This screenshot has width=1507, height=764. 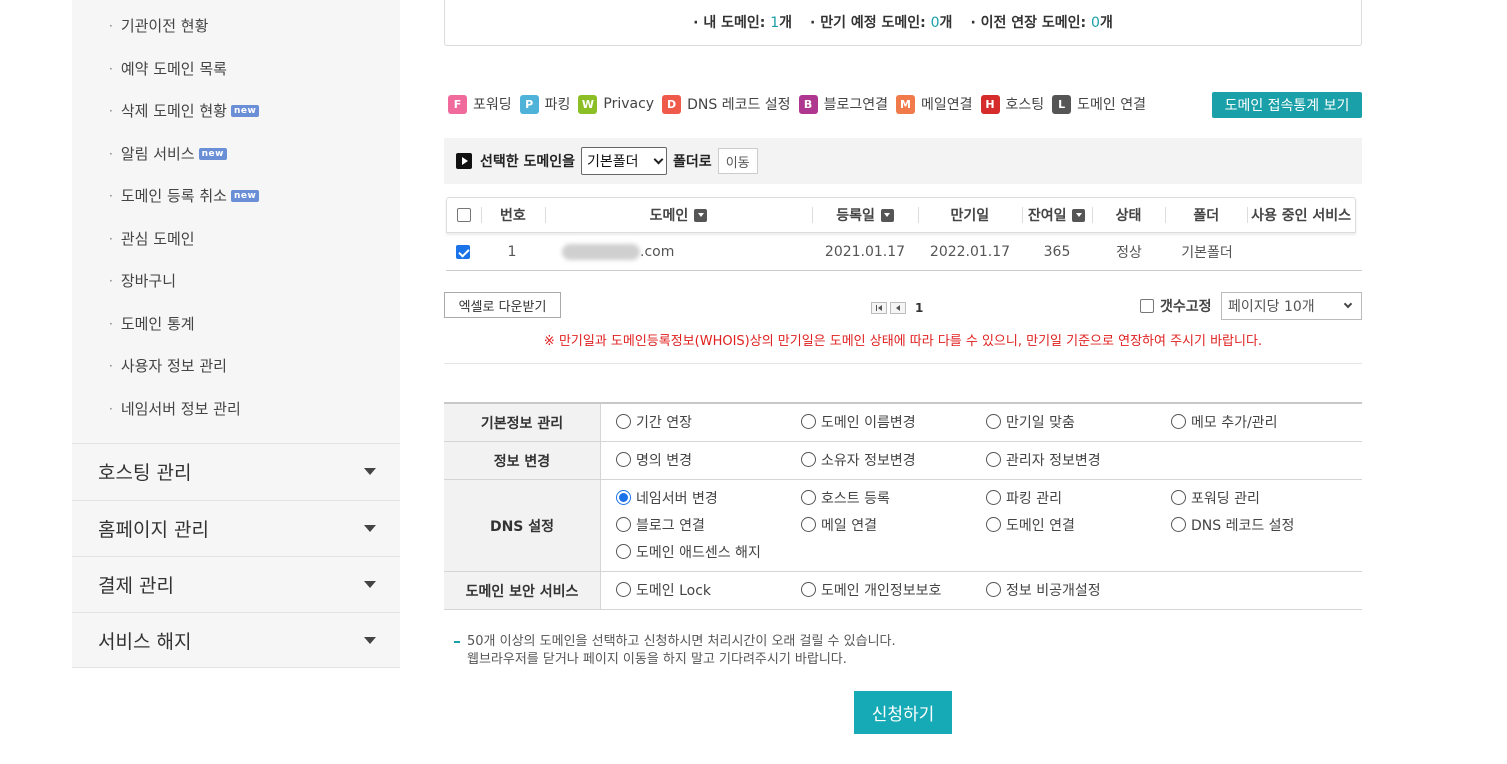 What do you see at coordinates (1243, 525) in the screenshot?
I see `option-label: DNS 레코드 설정` at bounding box center [1243, 525].